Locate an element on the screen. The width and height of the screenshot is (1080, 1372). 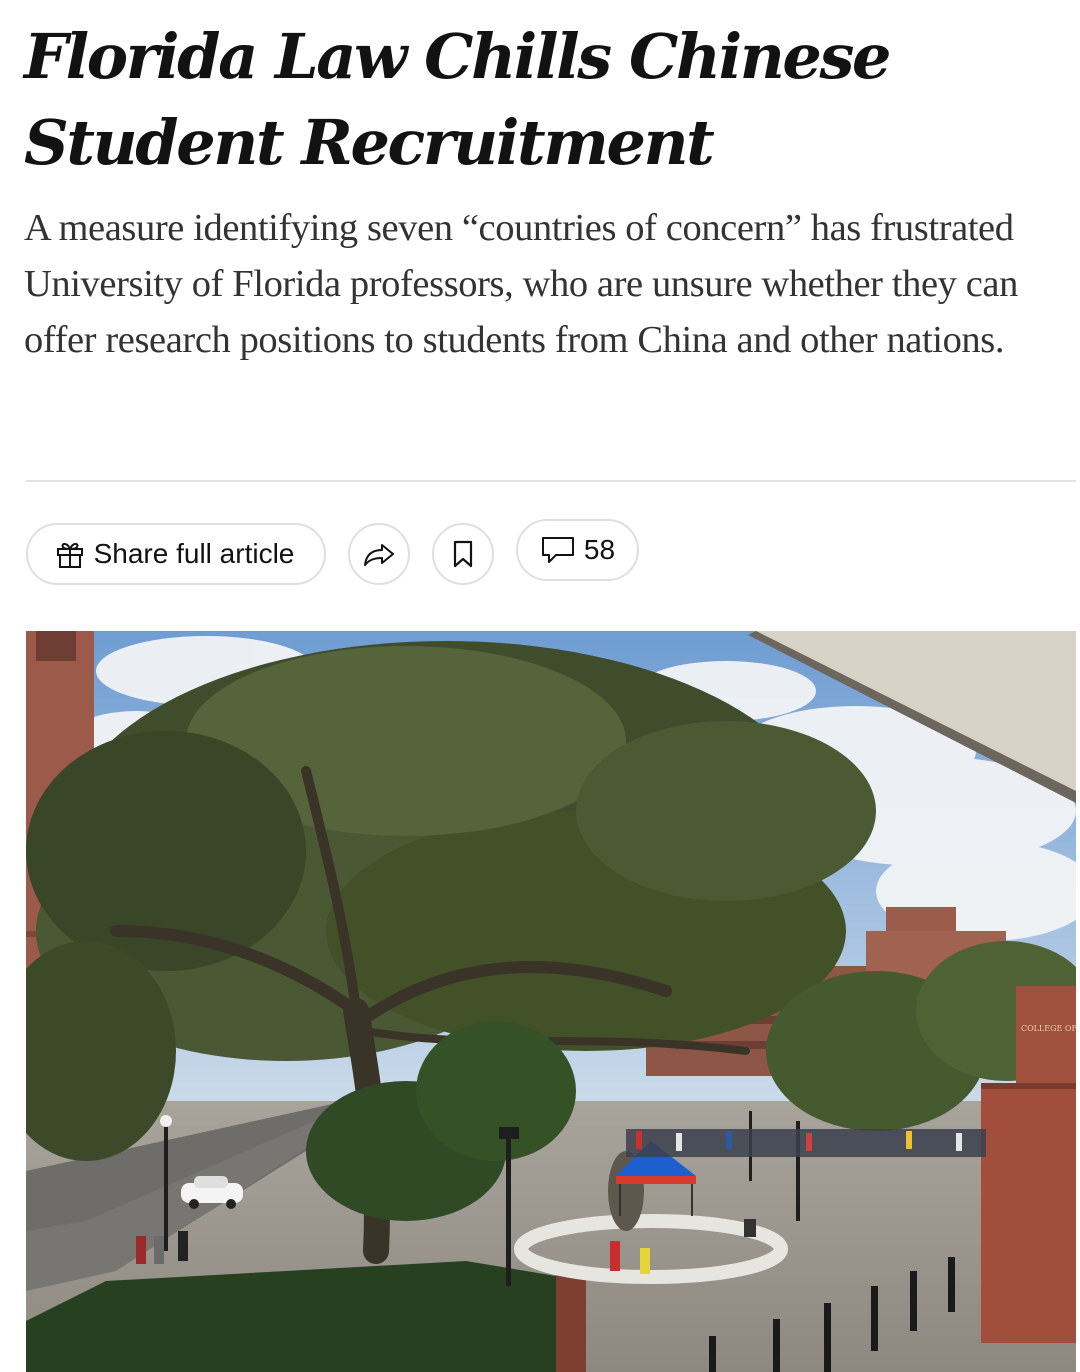
share-button is located at coordinates (379, 554).